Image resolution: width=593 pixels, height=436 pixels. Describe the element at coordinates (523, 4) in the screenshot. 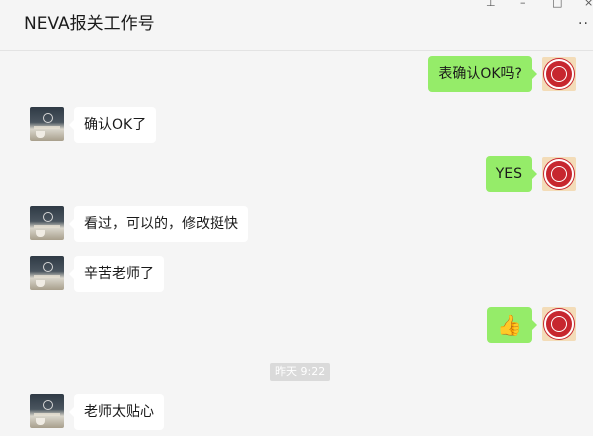

I see `minimize-icon: –` at that location.